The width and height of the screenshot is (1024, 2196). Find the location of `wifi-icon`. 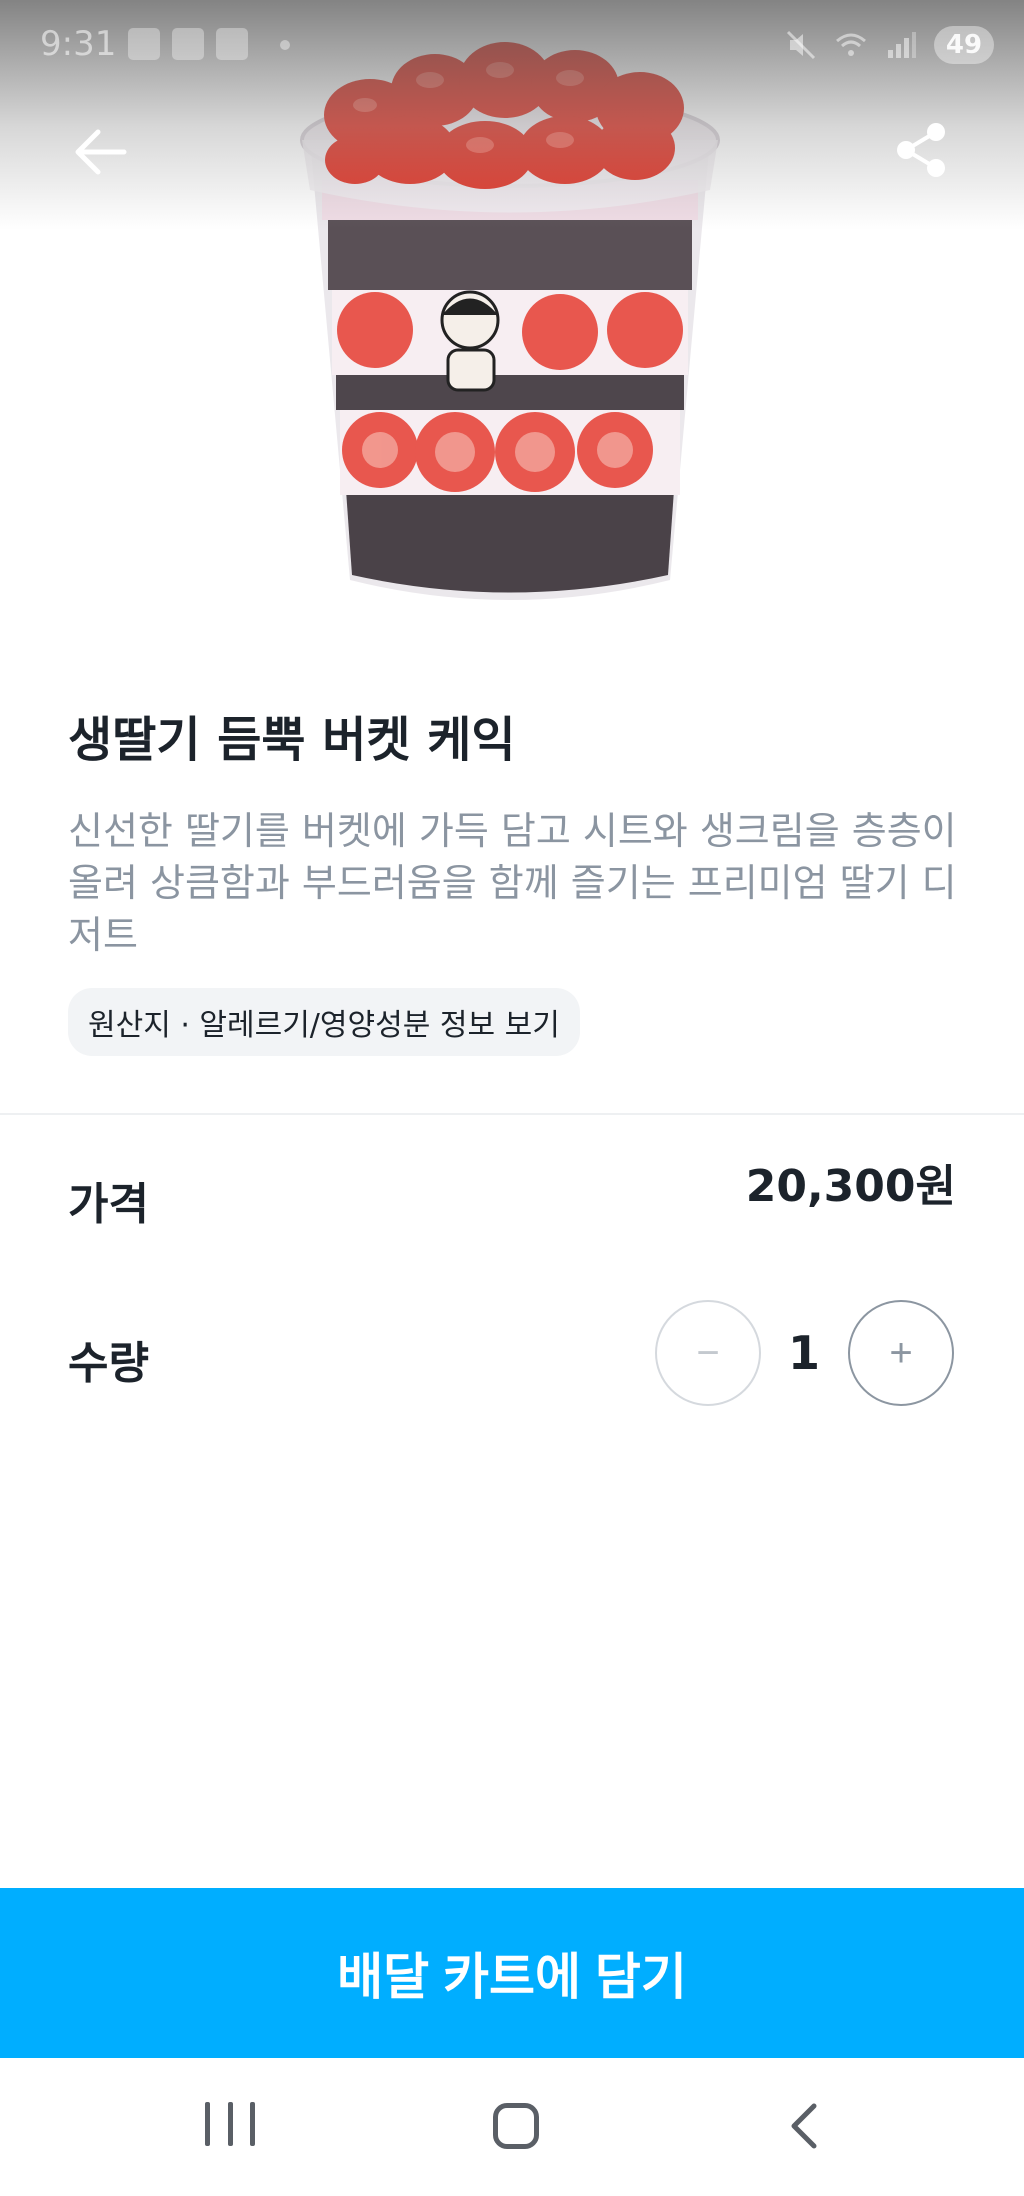

wifi-icon is located at coordinates (851, 44).